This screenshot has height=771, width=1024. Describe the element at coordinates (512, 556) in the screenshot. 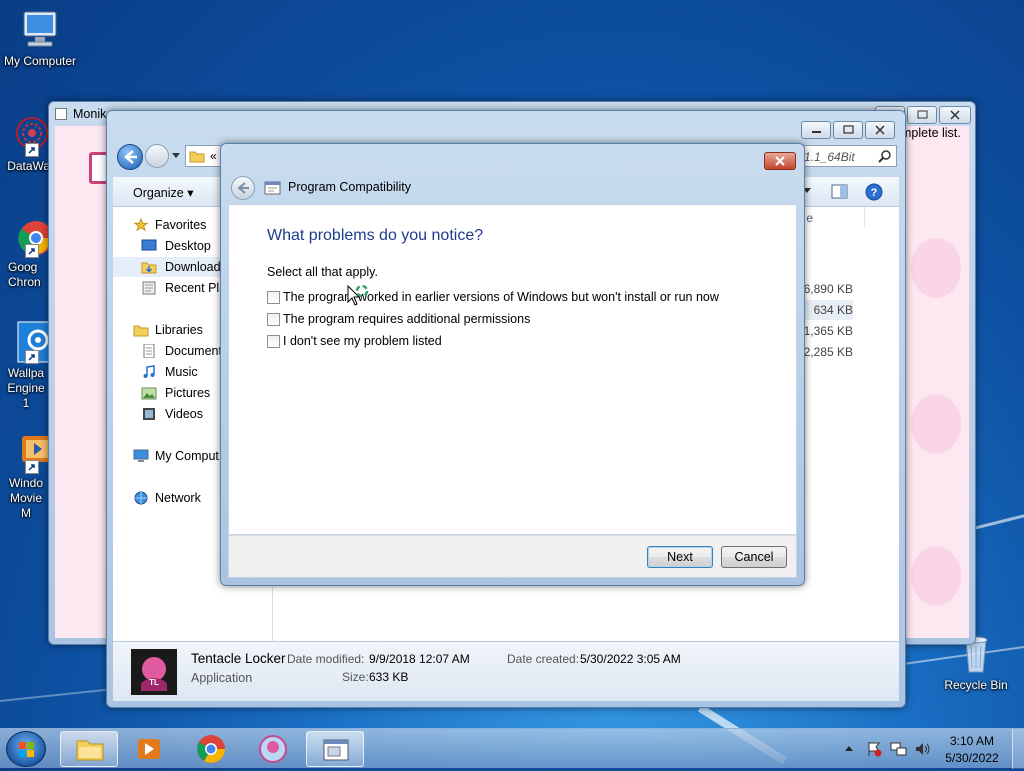

I see `dialog-footer: Next Cancel` at that location.